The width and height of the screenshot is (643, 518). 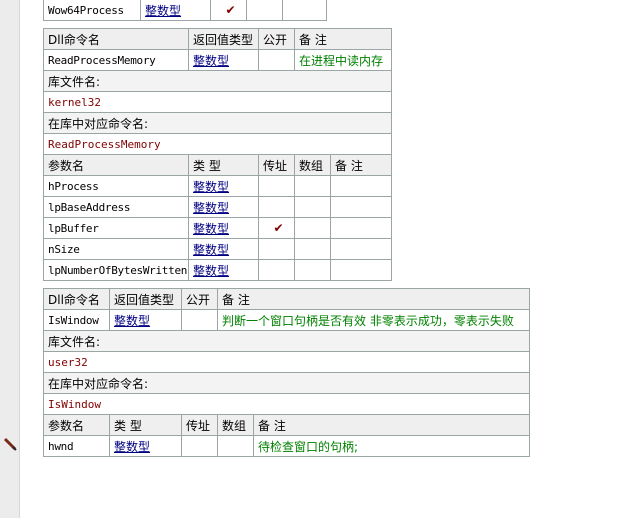 I want to click on pencil-edit-icon, so click(x=10, y=444).